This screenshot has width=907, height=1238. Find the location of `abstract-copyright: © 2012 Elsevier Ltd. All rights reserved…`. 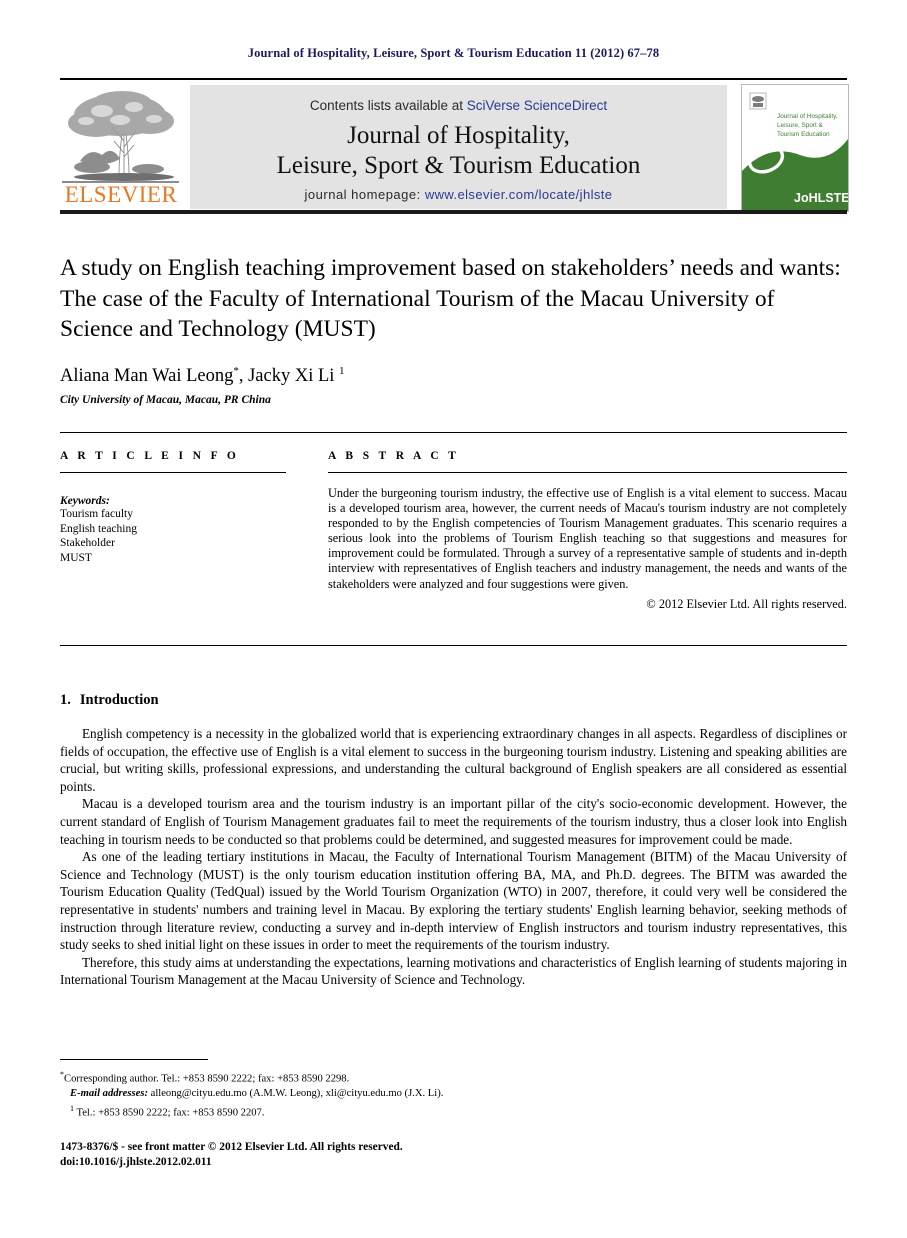

abstract-copyright: © 2012 Elsevier Ltd. All rights reserved… is located at coordinates (746, 603).